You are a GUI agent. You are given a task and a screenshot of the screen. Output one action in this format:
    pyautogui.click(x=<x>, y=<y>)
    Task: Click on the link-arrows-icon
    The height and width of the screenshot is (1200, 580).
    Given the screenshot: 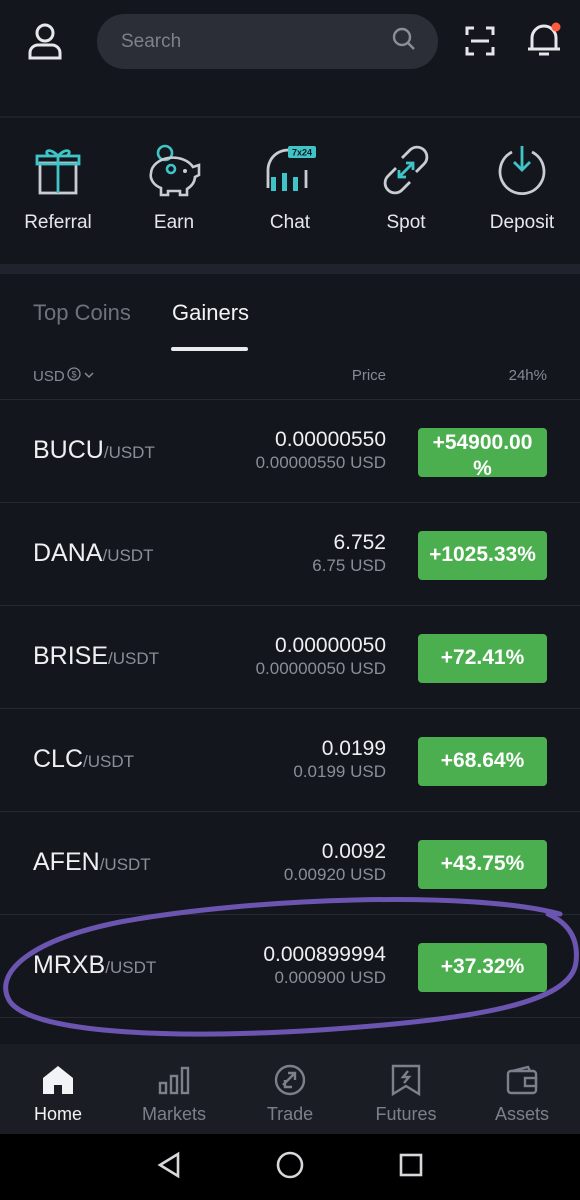 What is the action you would take?
    pyautogui.click(x=406, y=170)
    